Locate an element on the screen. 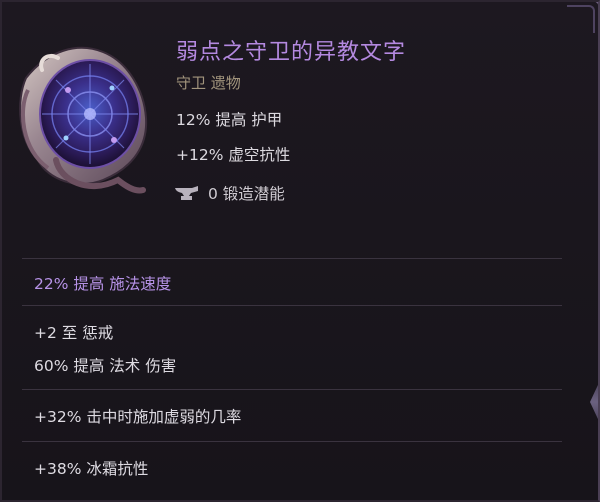  anvil-icon is located at coordinates (186, 193).